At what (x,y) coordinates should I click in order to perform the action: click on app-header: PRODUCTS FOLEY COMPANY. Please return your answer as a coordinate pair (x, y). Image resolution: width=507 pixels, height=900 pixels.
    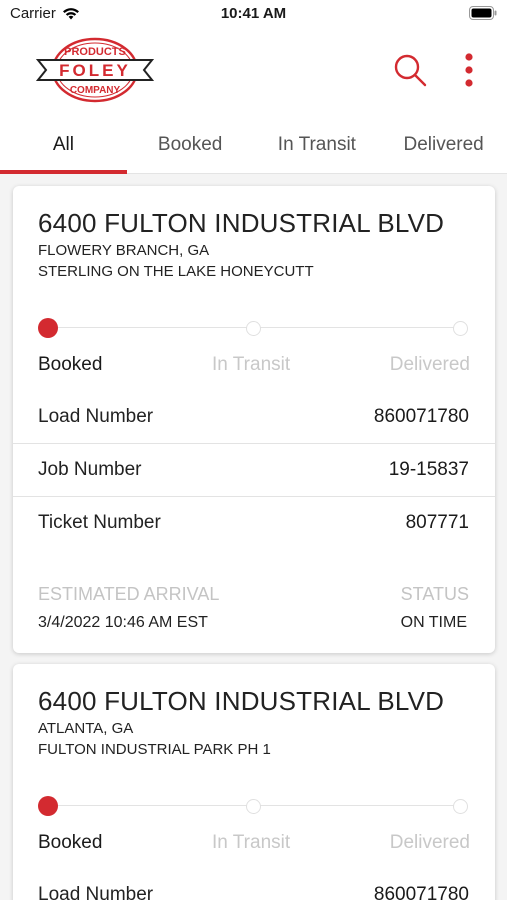
    Looking at the image, I should click on (253, 74).